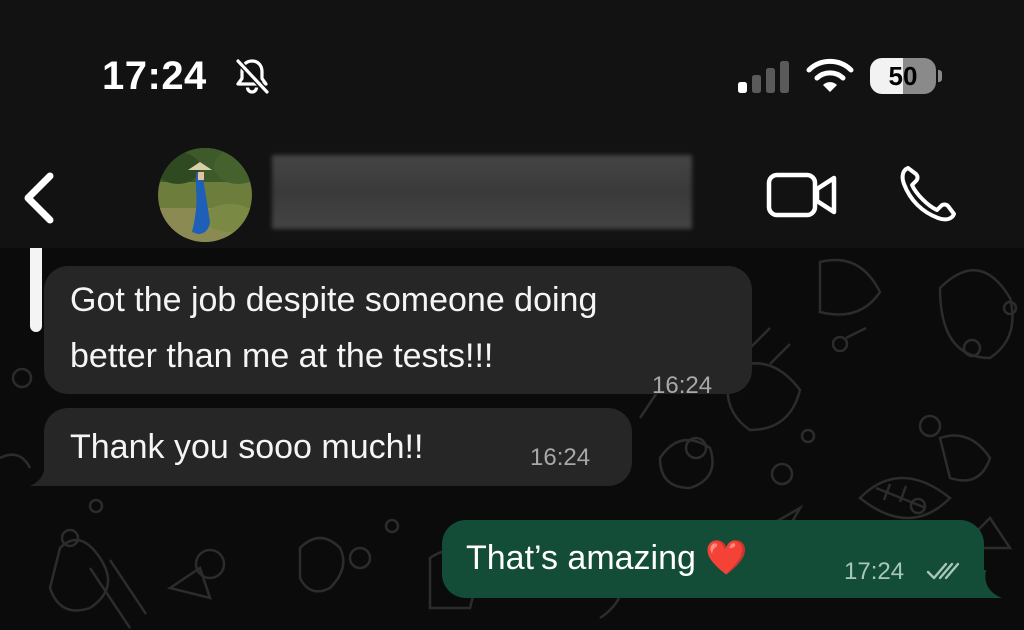  What do you see at coordinates (154, 76) in the screenshot?
I see `status-time: 17:24` at bounding box center [154, 76].